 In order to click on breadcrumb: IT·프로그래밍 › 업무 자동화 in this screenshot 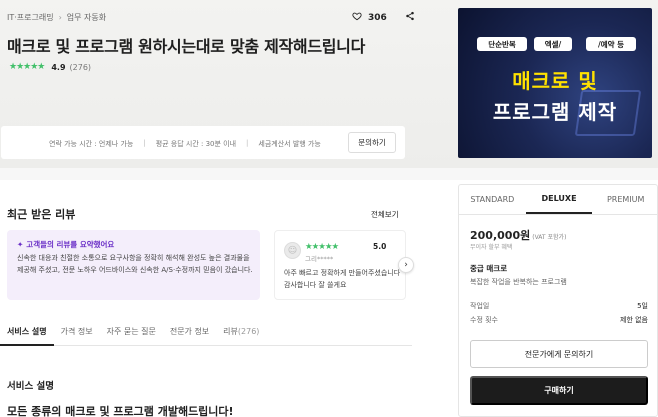, I will do `click(56, 17)`.